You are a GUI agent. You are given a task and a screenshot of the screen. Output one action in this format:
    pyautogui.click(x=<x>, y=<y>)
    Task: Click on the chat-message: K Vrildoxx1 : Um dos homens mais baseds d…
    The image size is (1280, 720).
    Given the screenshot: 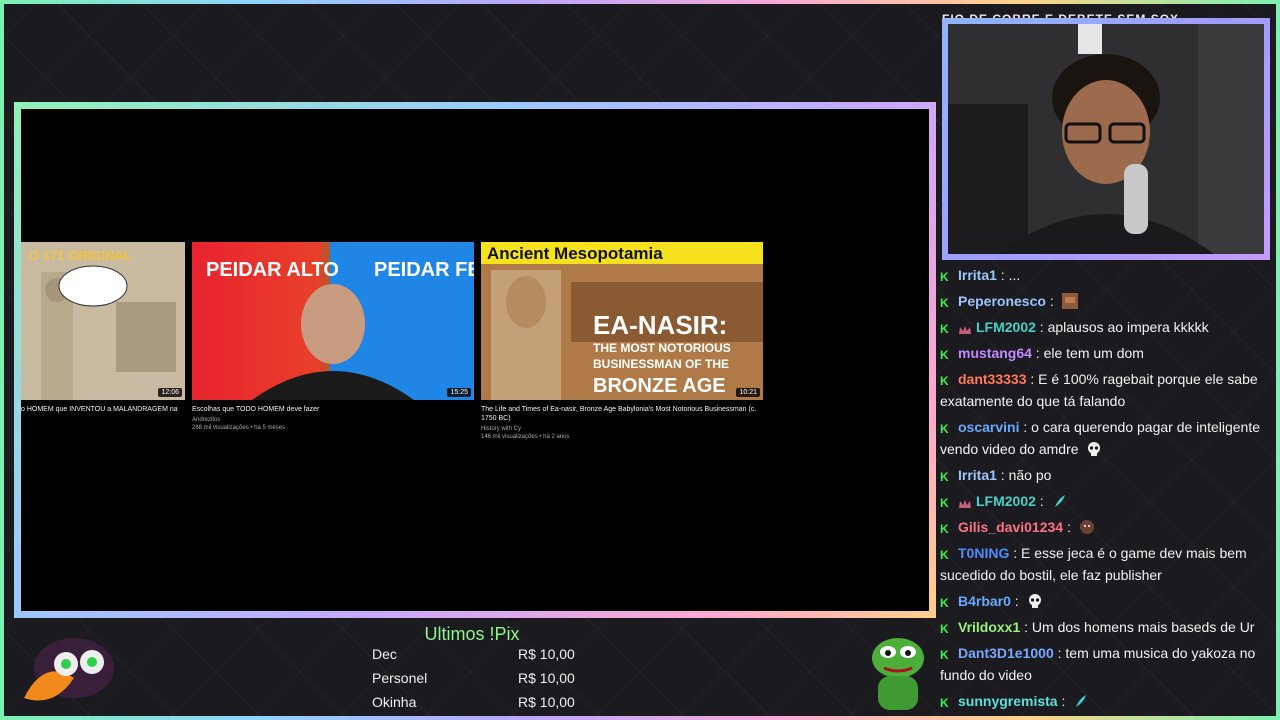 What is the action you would take?
    pyautogui.click(x=1108, y=627)
    